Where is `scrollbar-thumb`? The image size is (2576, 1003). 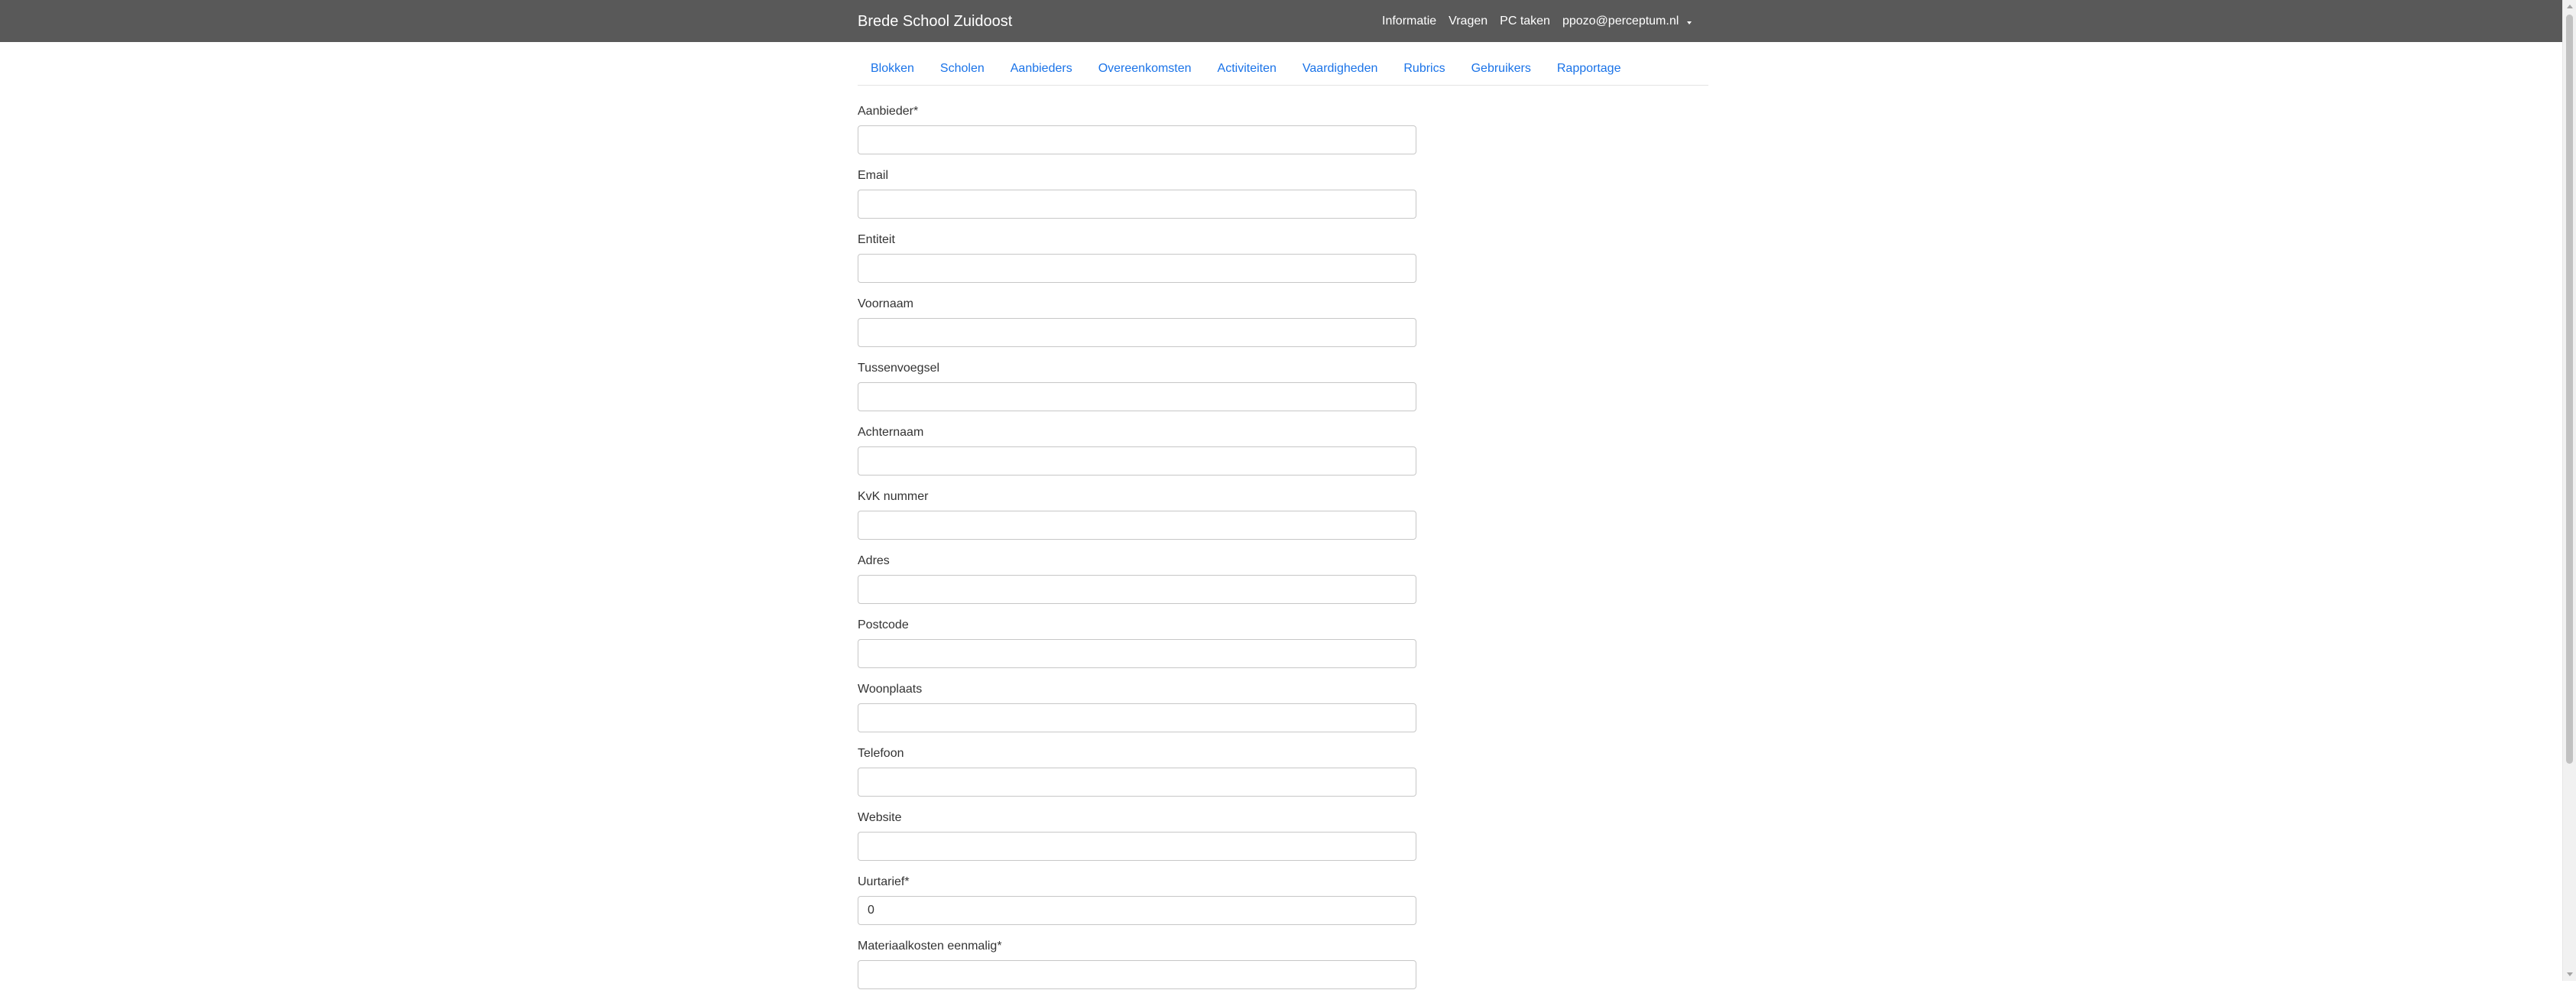 scrollbar-thumb is located at coordinates (2569, 389).